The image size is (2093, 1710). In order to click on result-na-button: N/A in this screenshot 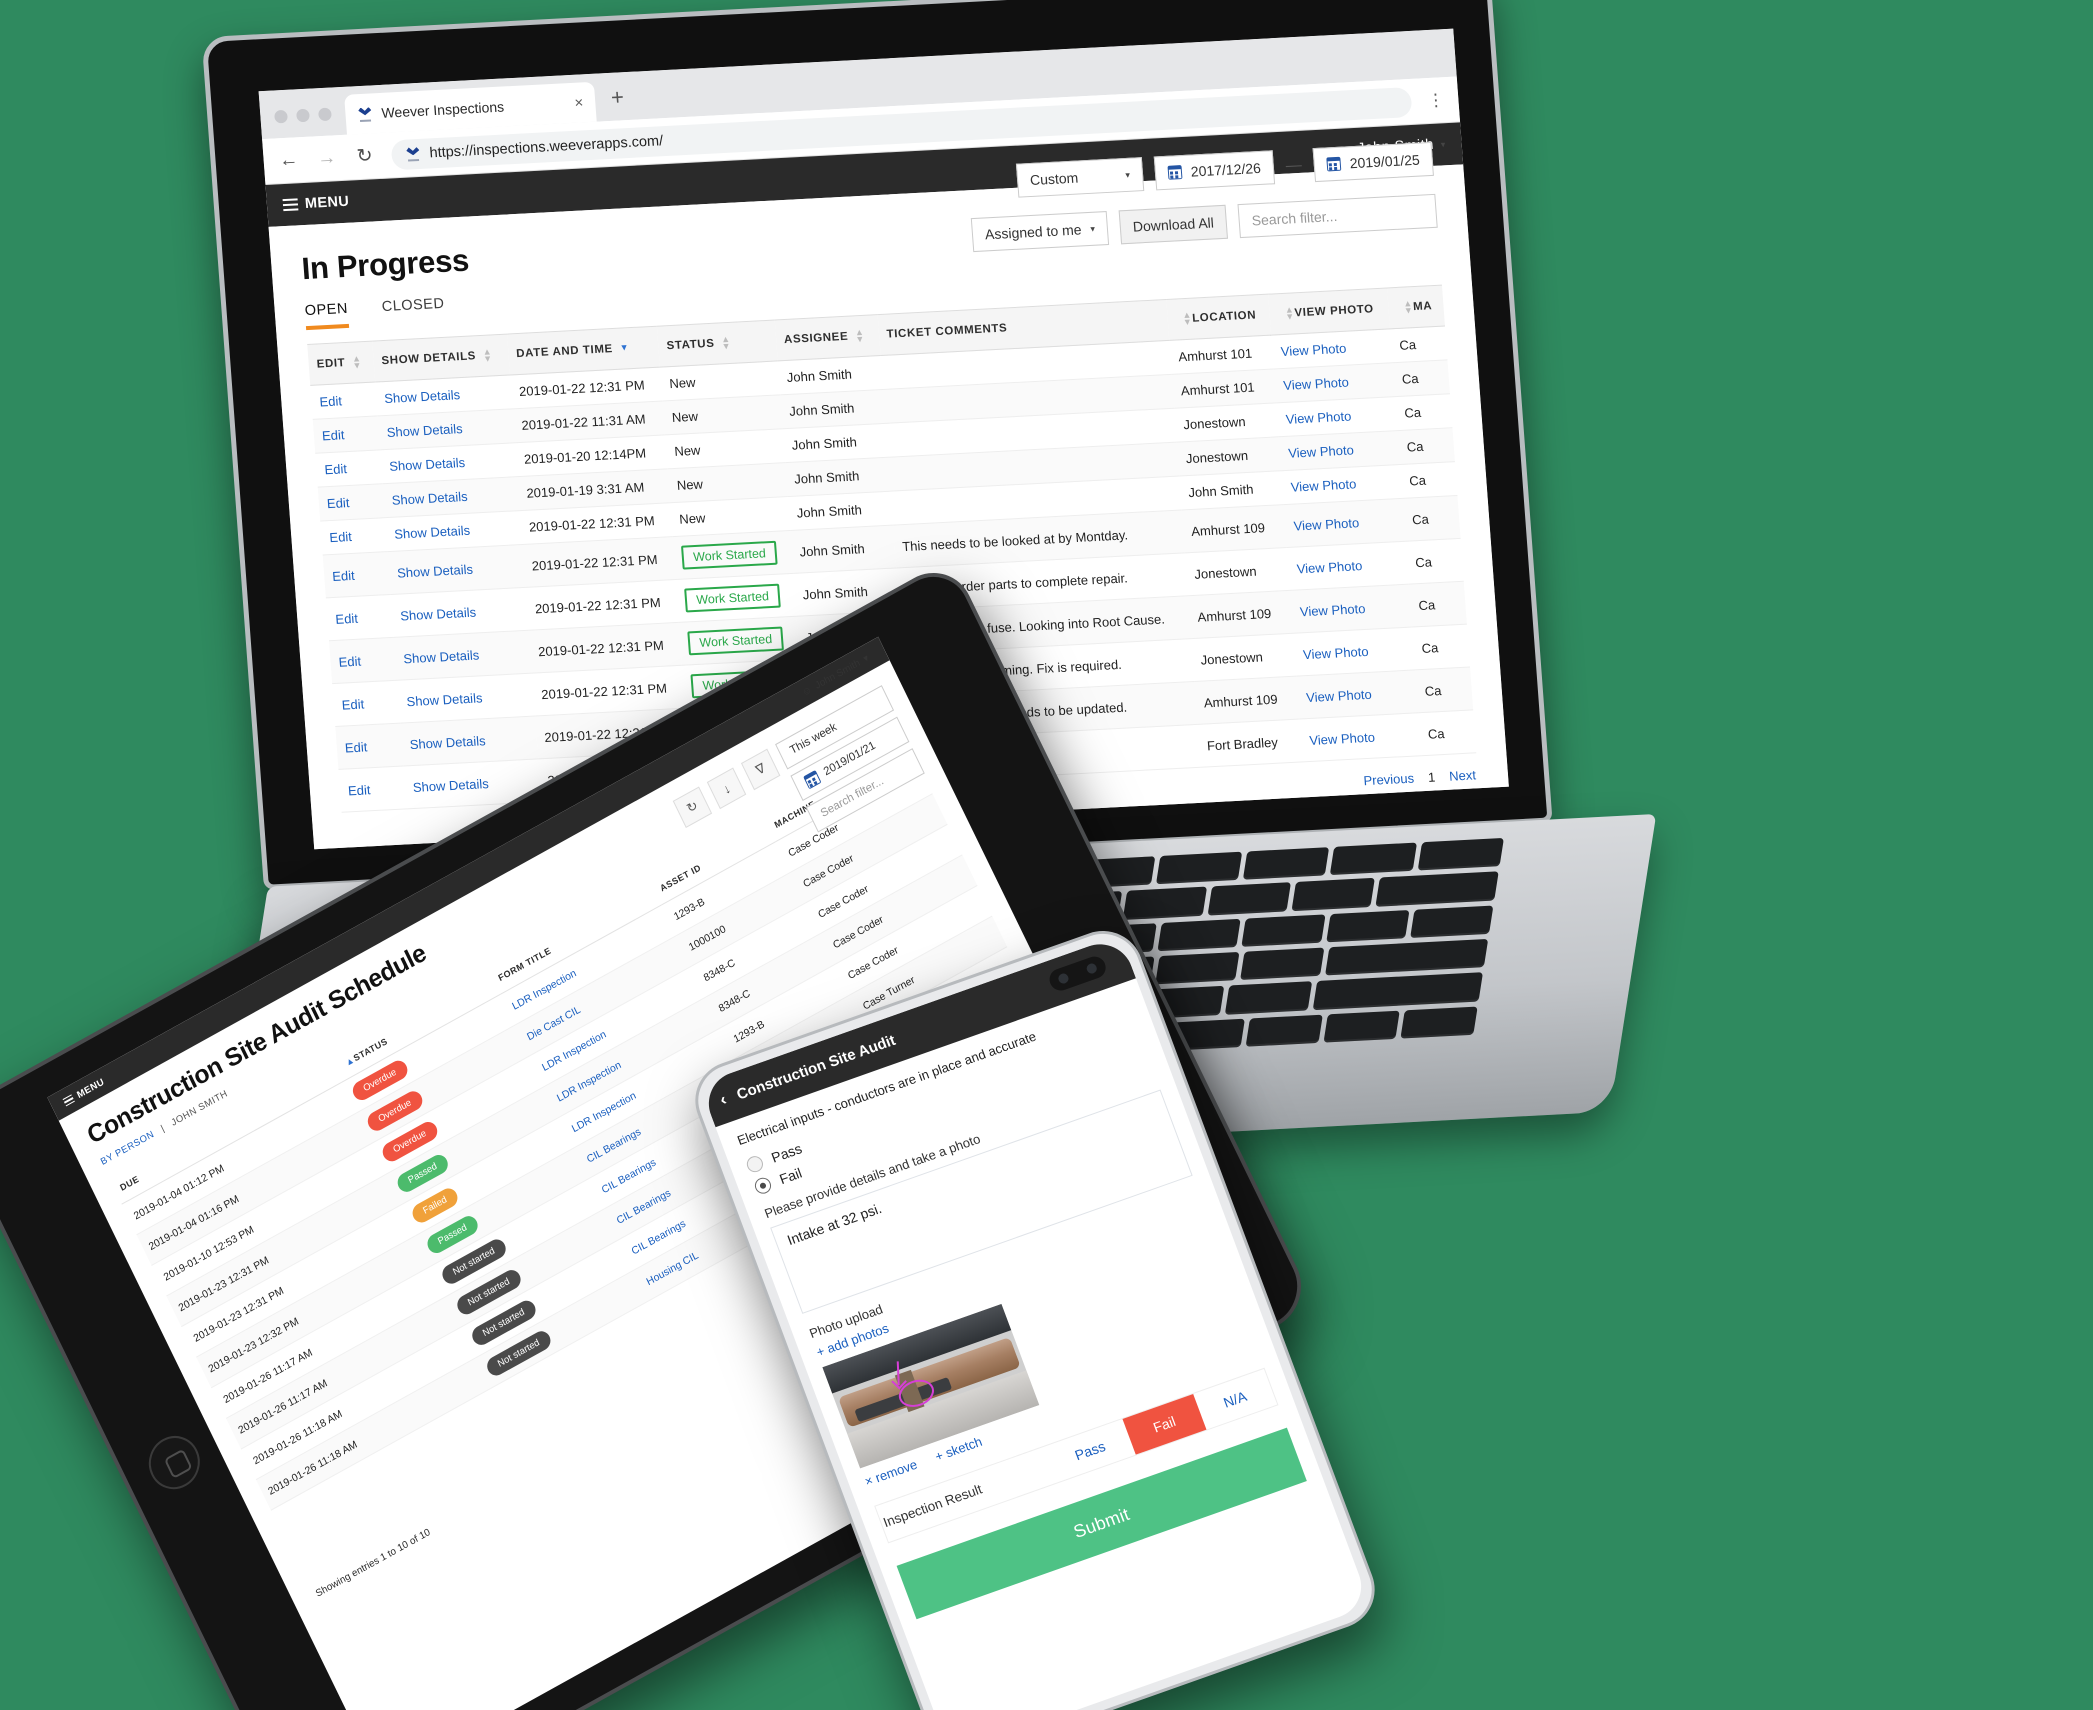, I will do `click(1235, 1399)`.